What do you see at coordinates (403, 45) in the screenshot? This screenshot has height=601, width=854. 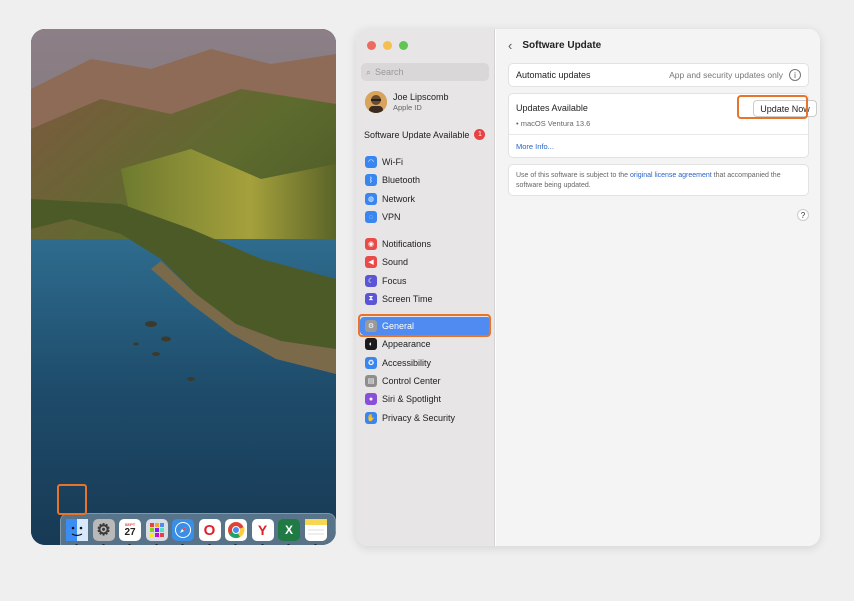 I see `zoom-button` at bounding box center [403, 45].